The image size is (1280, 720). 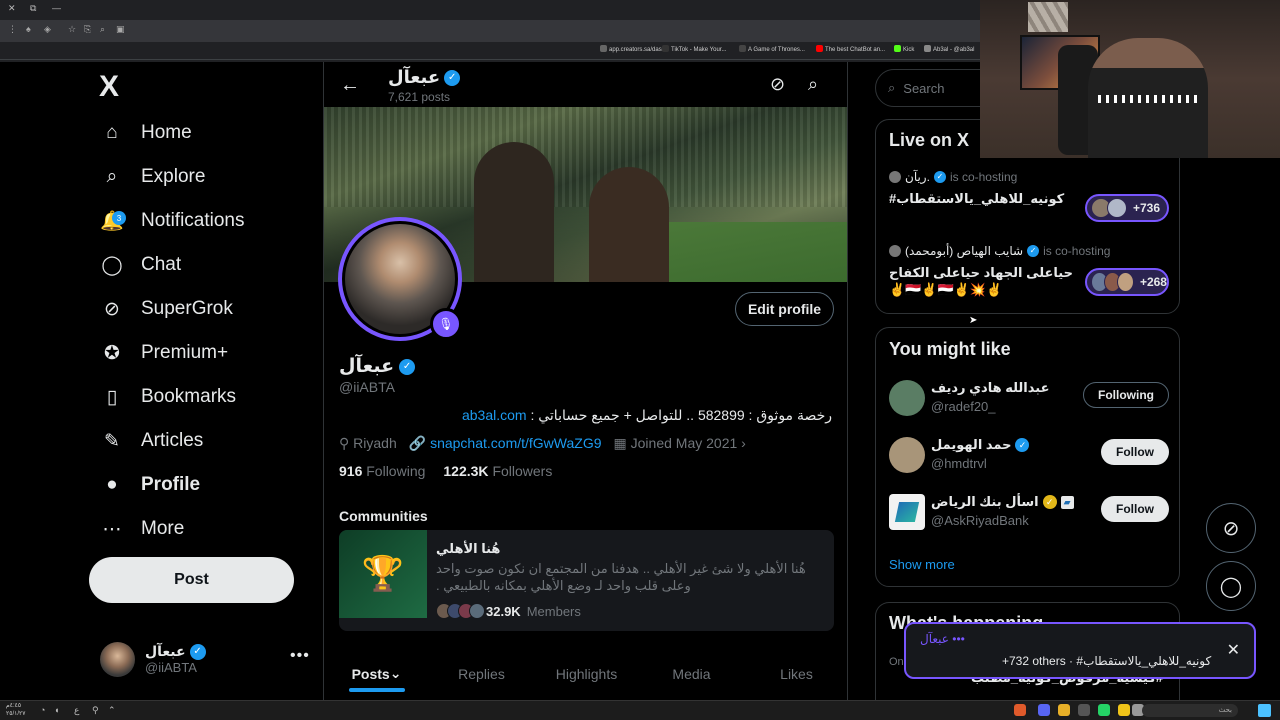 What do you see at coordinates (1127, 208) in the screenshot?
I see `listener-count-pill: +736` at bounding box center [1127, 208].